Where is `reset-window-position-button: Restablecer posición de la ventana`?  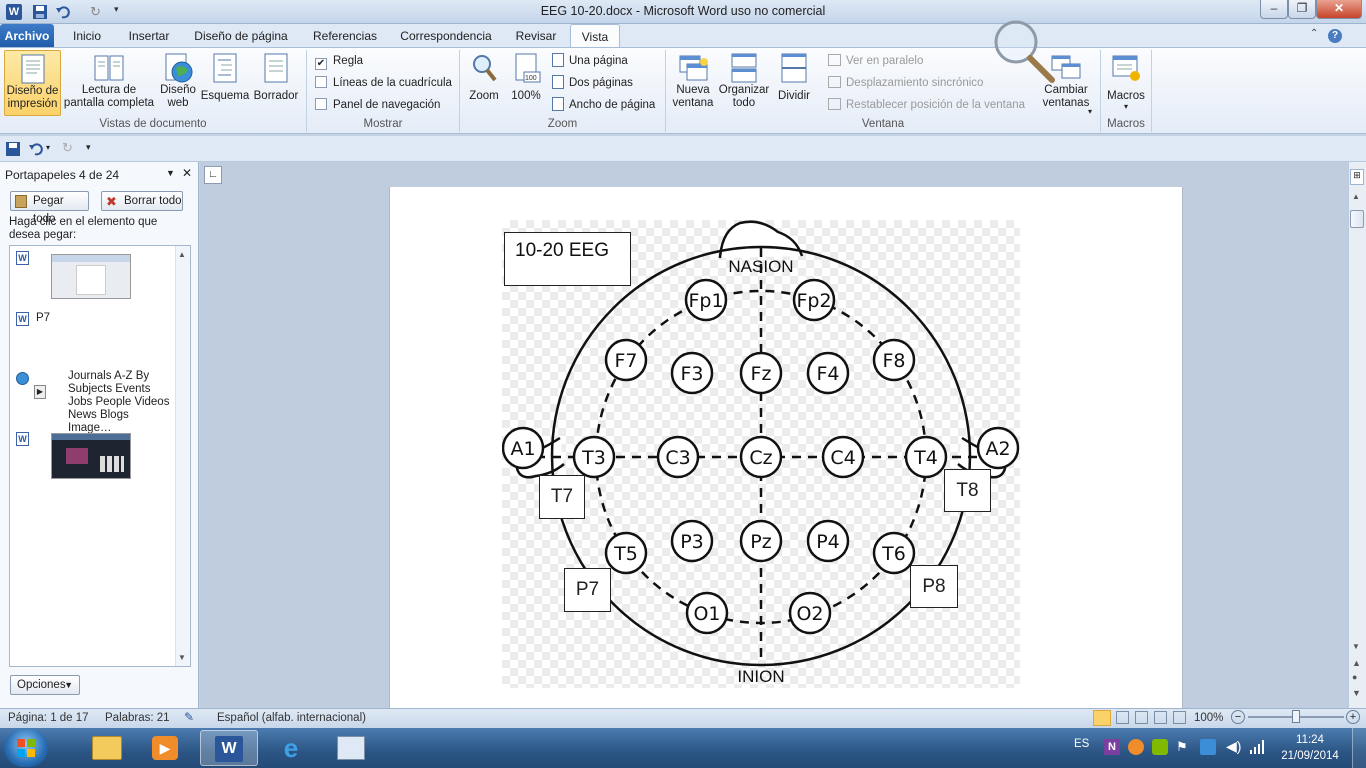 reset-window-position-button: Restablecer posición de la ventana is located at coordinates (926, 105).